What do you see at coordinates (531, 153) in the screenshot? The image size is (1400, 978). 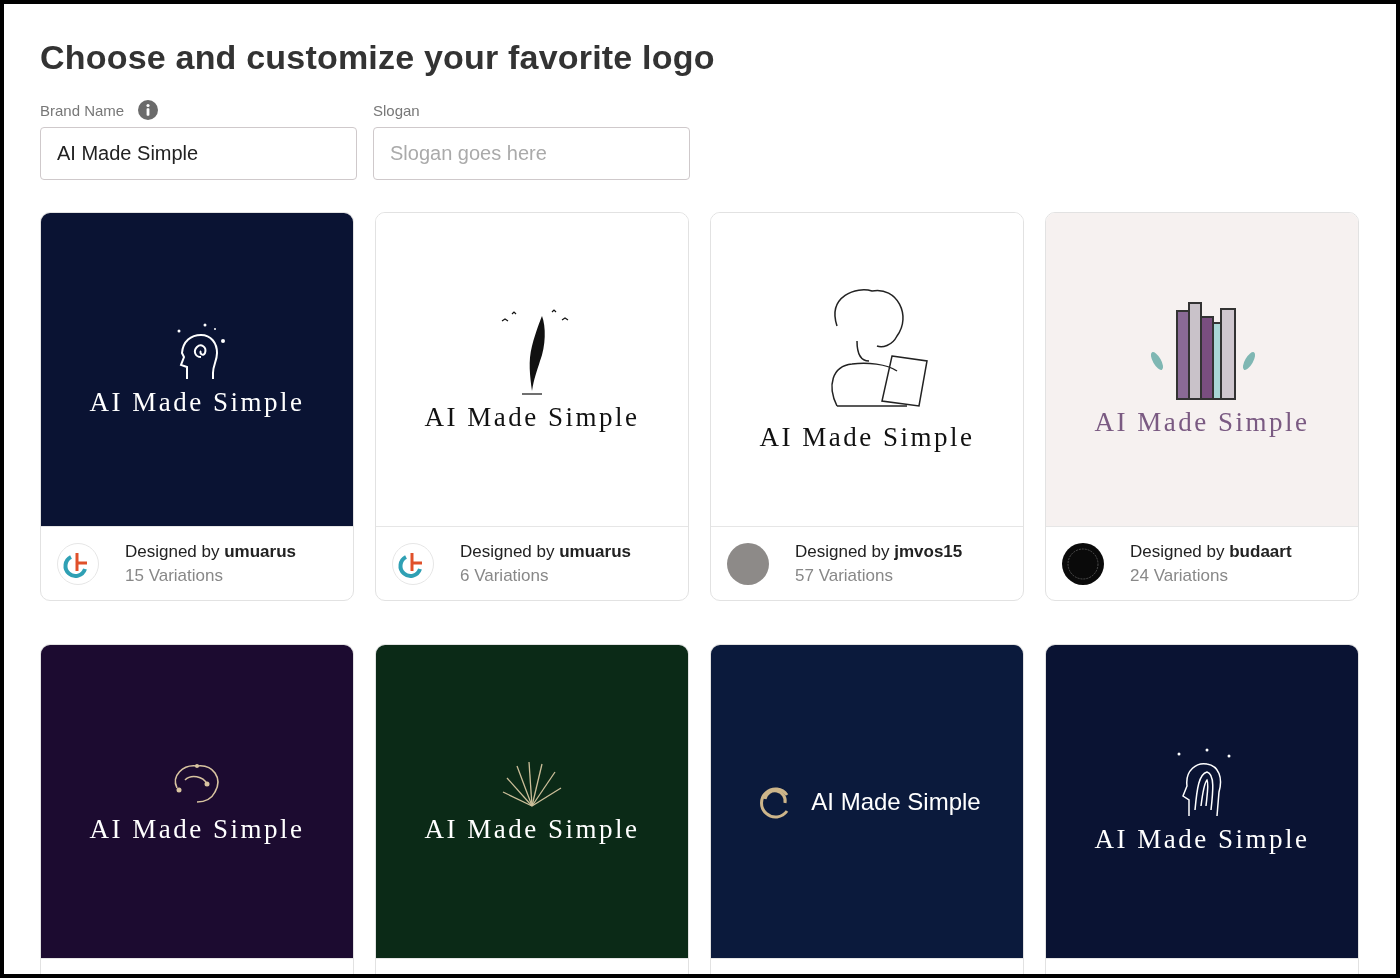 I see `text-field: Slogan goes here` at bounding box center [531, 153].